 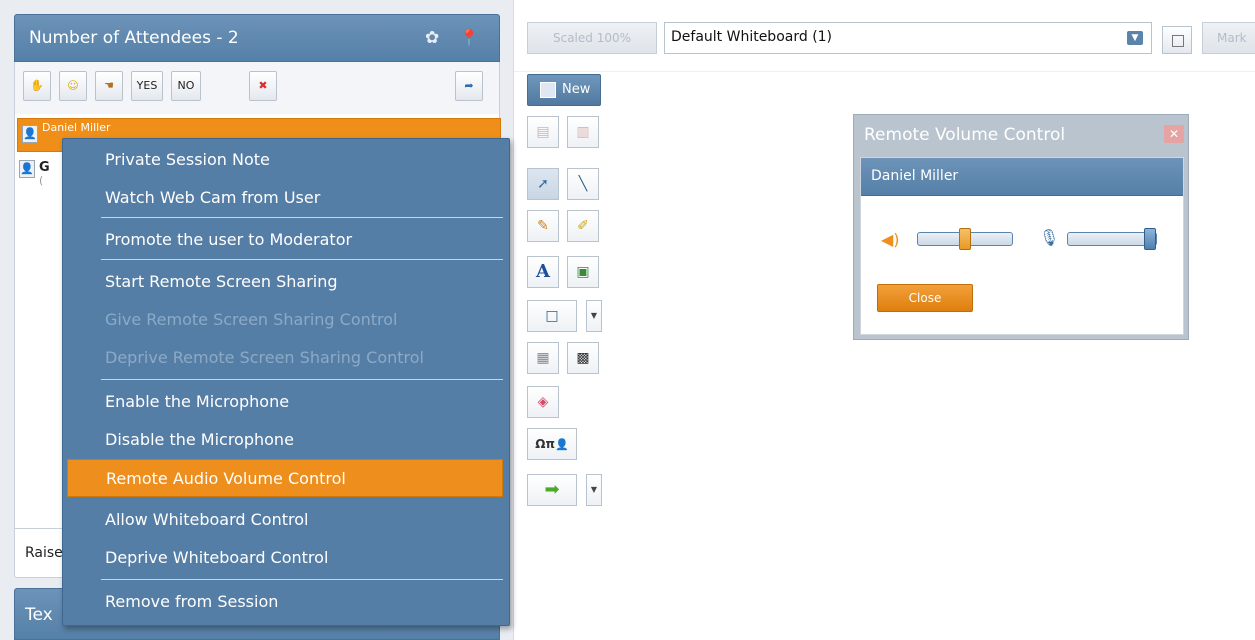 I want to click on smiley-button: ☺, so click(x=73, y=86).